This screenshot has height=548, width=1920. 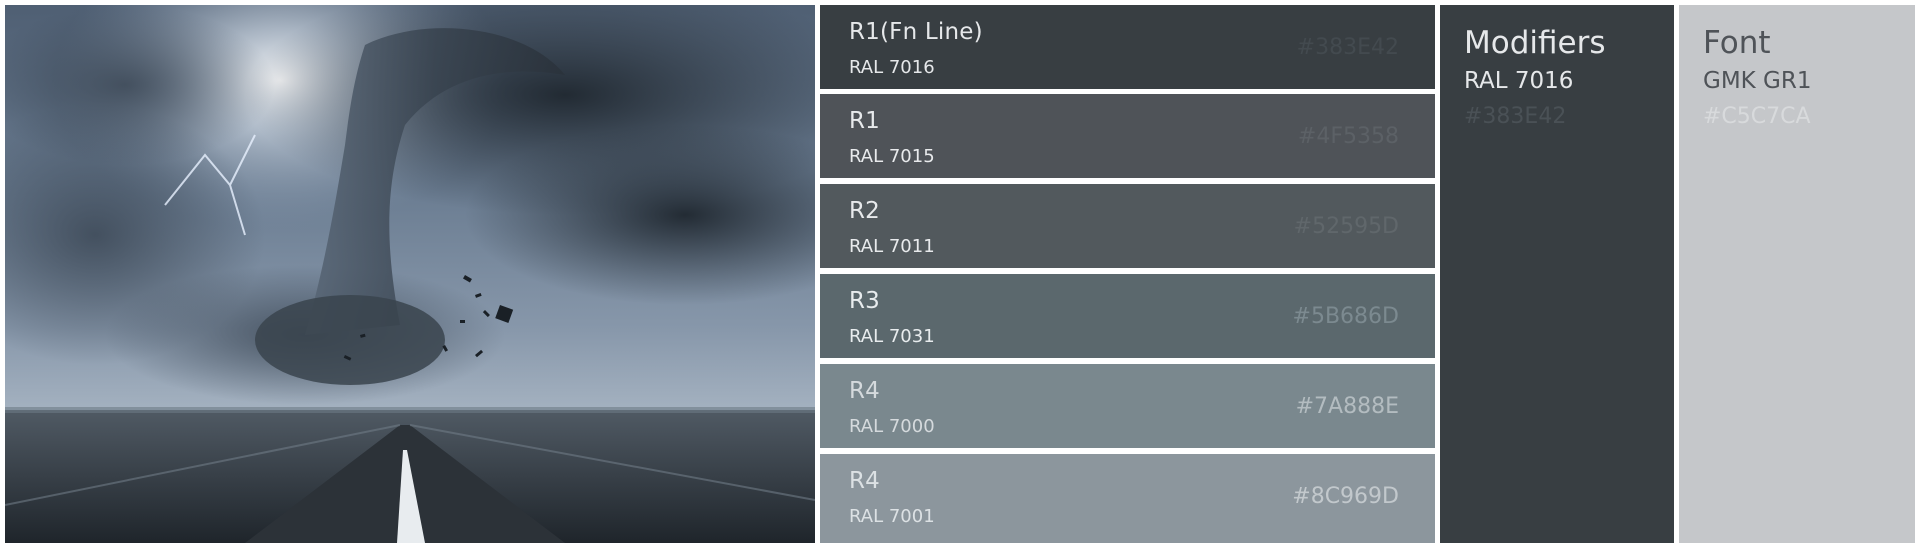 What do you see at coordinates (1127, 136) in the screenshot?
I see `color-row: R1 RAL 7015 #4F5358` at bounding box center [1127, 136].